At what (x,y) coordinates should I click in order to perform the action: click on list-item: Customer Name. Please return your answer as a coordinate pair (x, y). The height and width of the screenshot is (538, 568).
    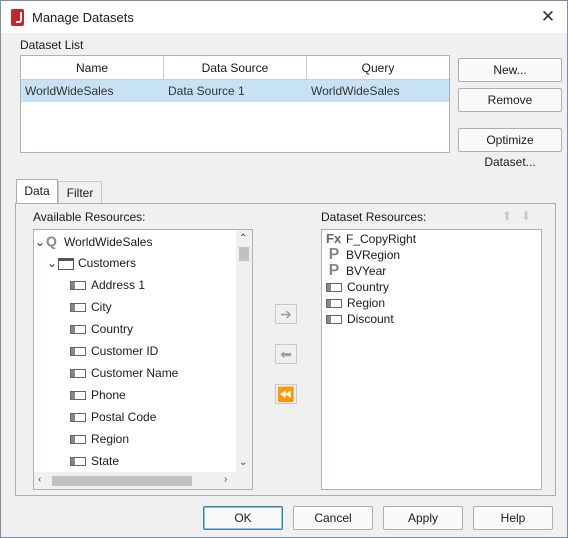
    Looking at the image, I should click on (124, 373).